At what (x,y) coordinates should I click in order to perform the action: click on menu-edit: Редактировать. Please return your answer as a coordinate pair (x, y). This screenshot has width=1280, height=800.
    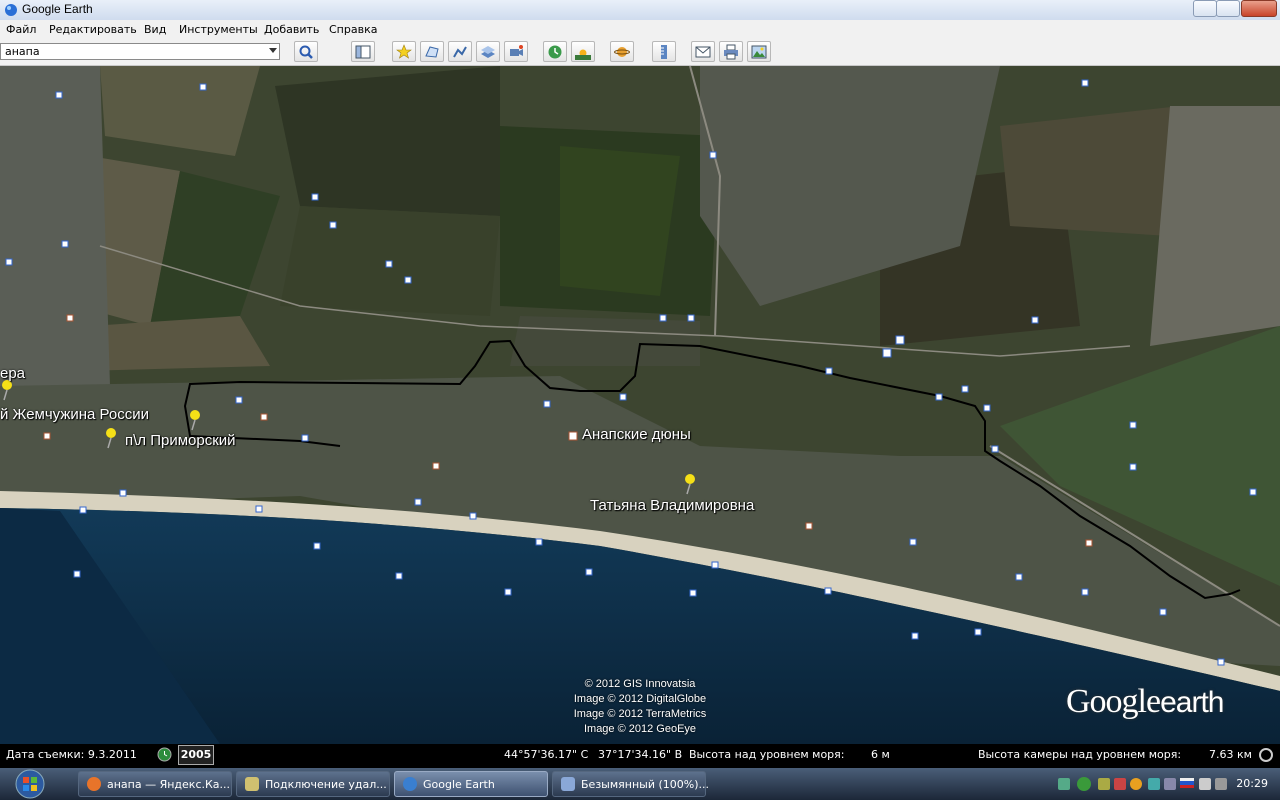
    Looking at the image, I should click on (93, 29).